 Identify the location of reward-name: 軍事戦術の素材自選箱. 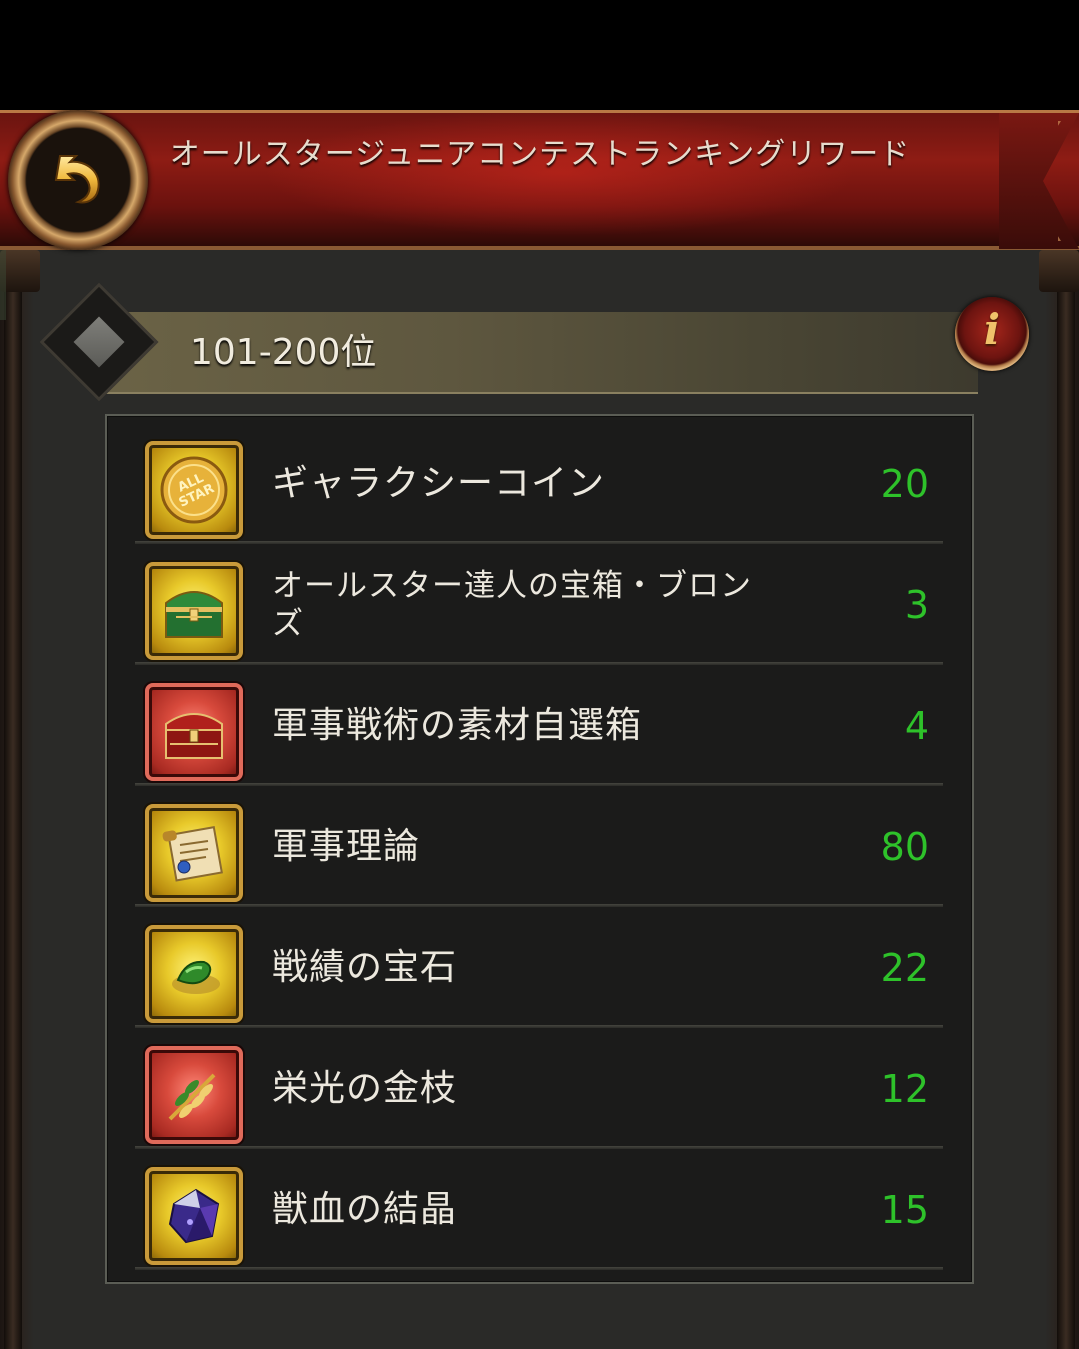
(457, 725).